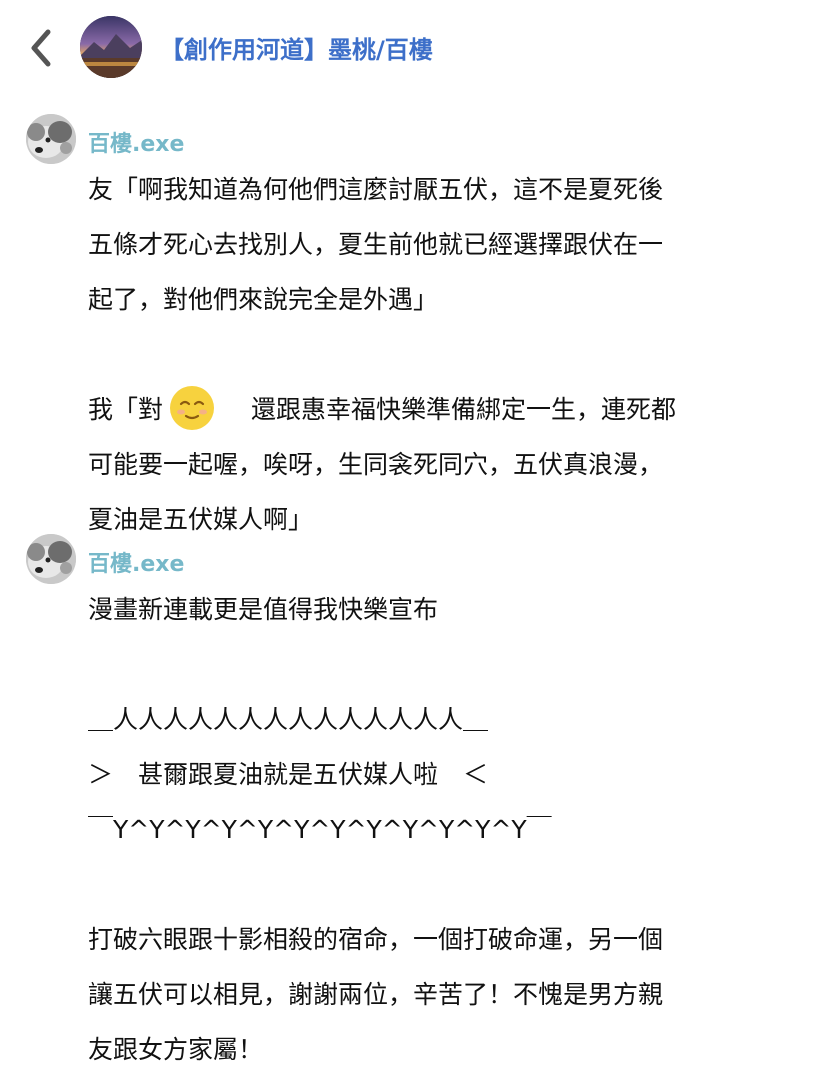 Image resolution: width=816 pixels, height=1077 pixels. What do you see at coordinates (376, 994) in the screenshot?
I see `message-line: 讓五伏可以相見，謝謝兩位，辛苦了！不愧是男方親` at bounding box center [376, 994].